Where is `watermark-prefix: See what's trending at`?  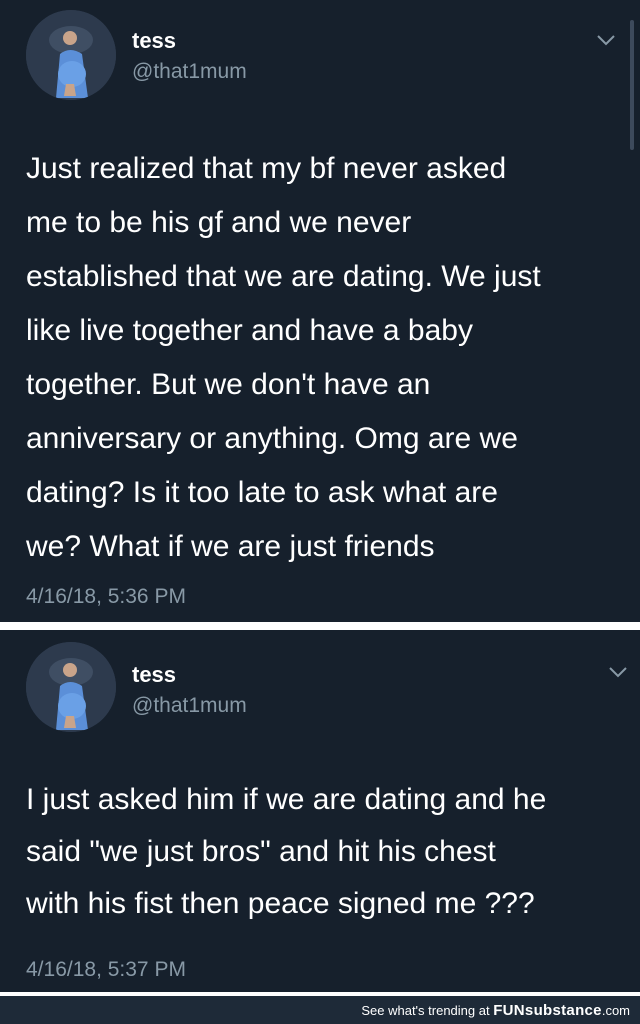 watermark-prefix: See what's trending at is located at coordinates (427, 1010).